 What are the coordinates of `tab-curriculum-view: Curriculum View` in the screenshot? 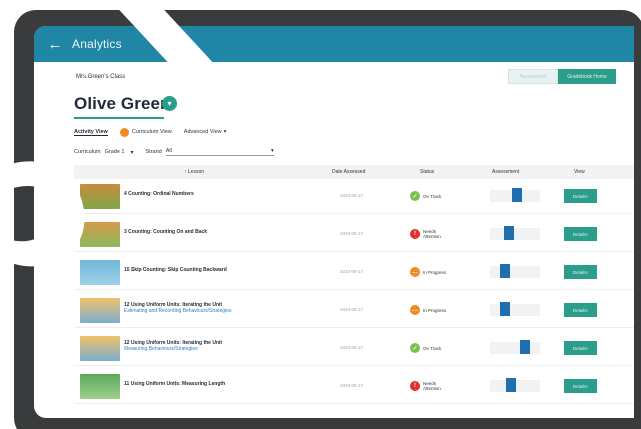 It's located at (145, 132).